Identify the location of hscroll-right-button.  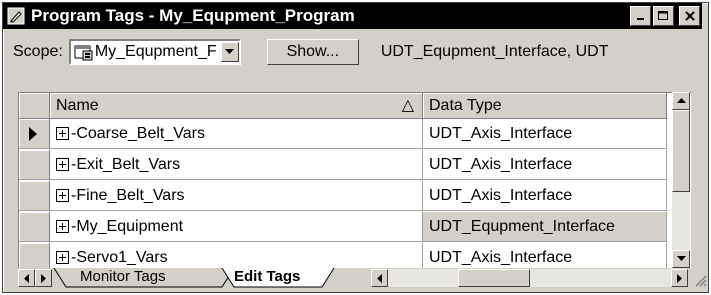
(679, 278).